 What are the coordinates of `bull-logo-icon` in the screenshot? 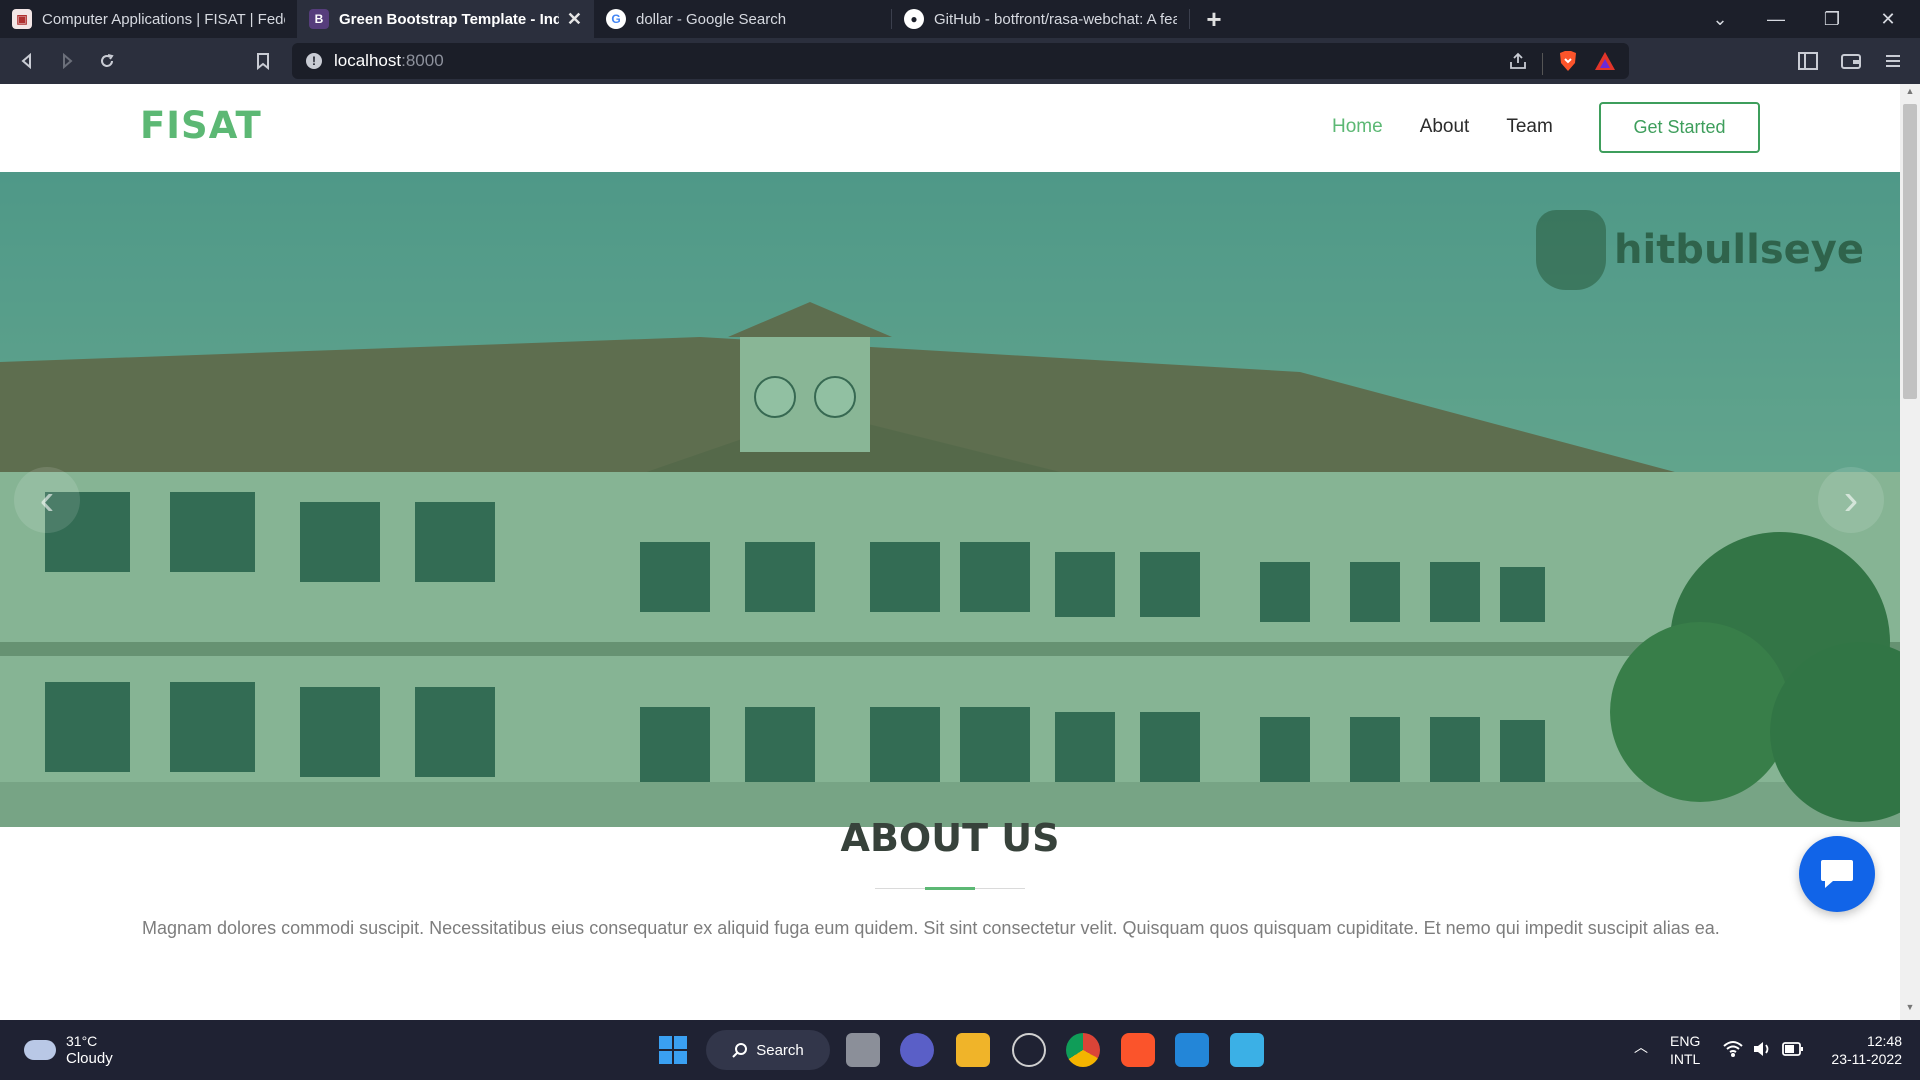 It's located at (1571, 250).